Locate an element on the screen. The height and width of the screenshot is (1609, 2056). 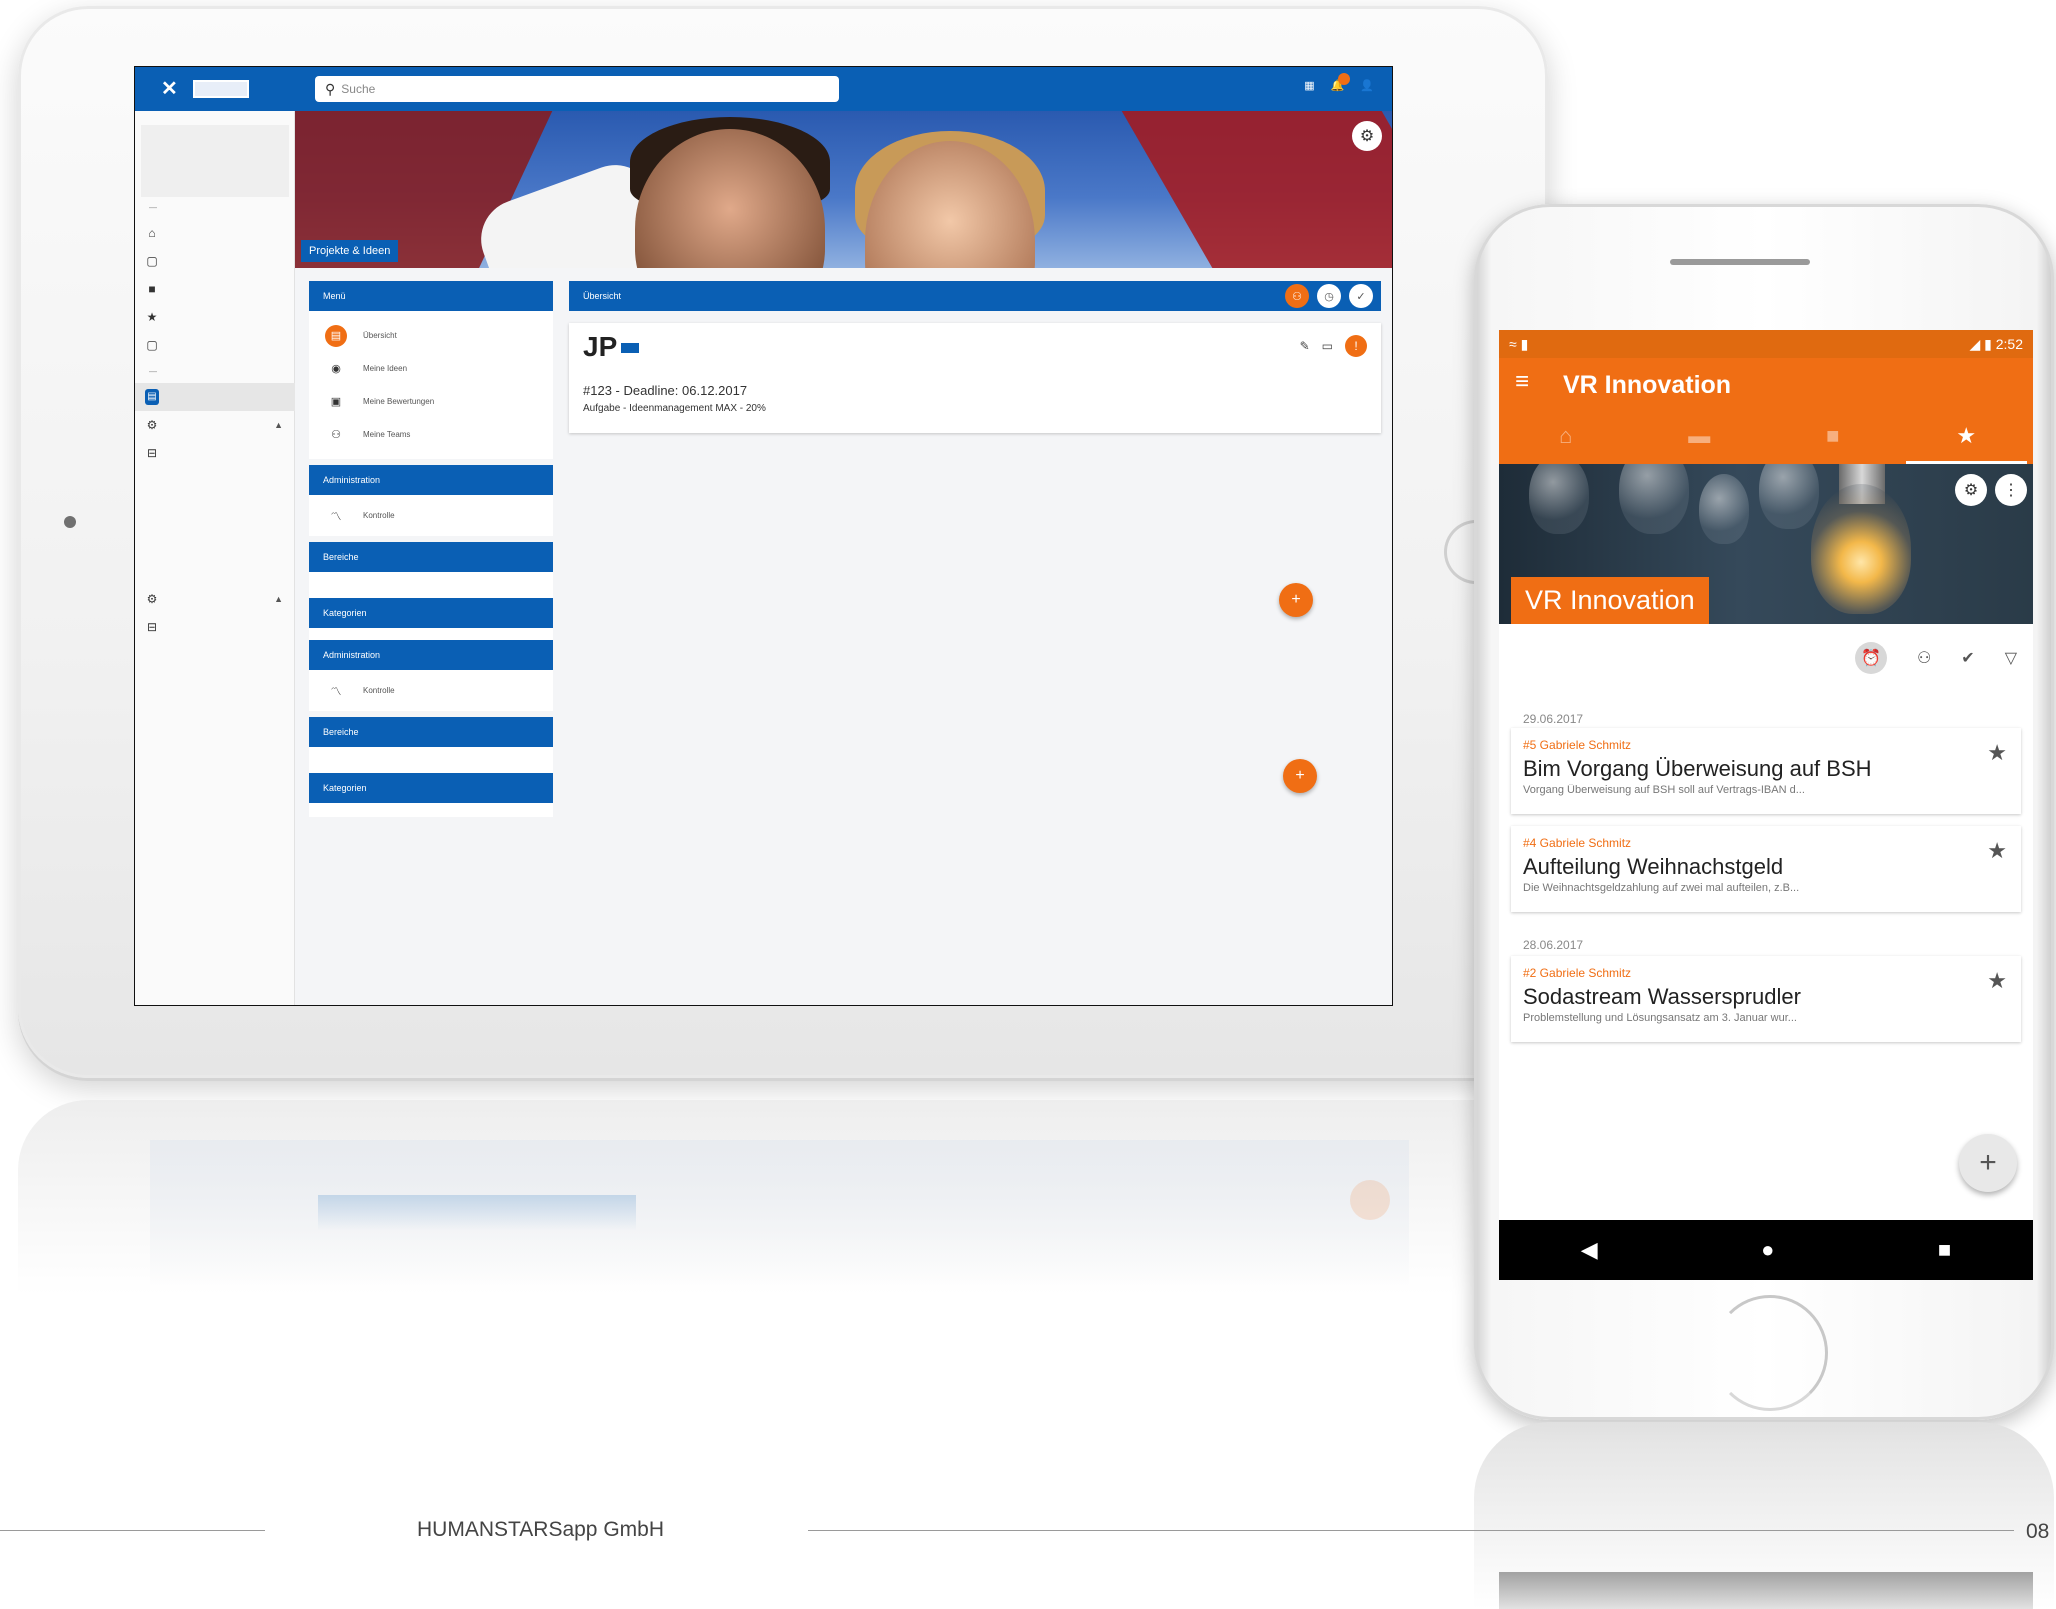
sidebar-item-settings: ⚙ ▲ is located at coordinates (215, 425).